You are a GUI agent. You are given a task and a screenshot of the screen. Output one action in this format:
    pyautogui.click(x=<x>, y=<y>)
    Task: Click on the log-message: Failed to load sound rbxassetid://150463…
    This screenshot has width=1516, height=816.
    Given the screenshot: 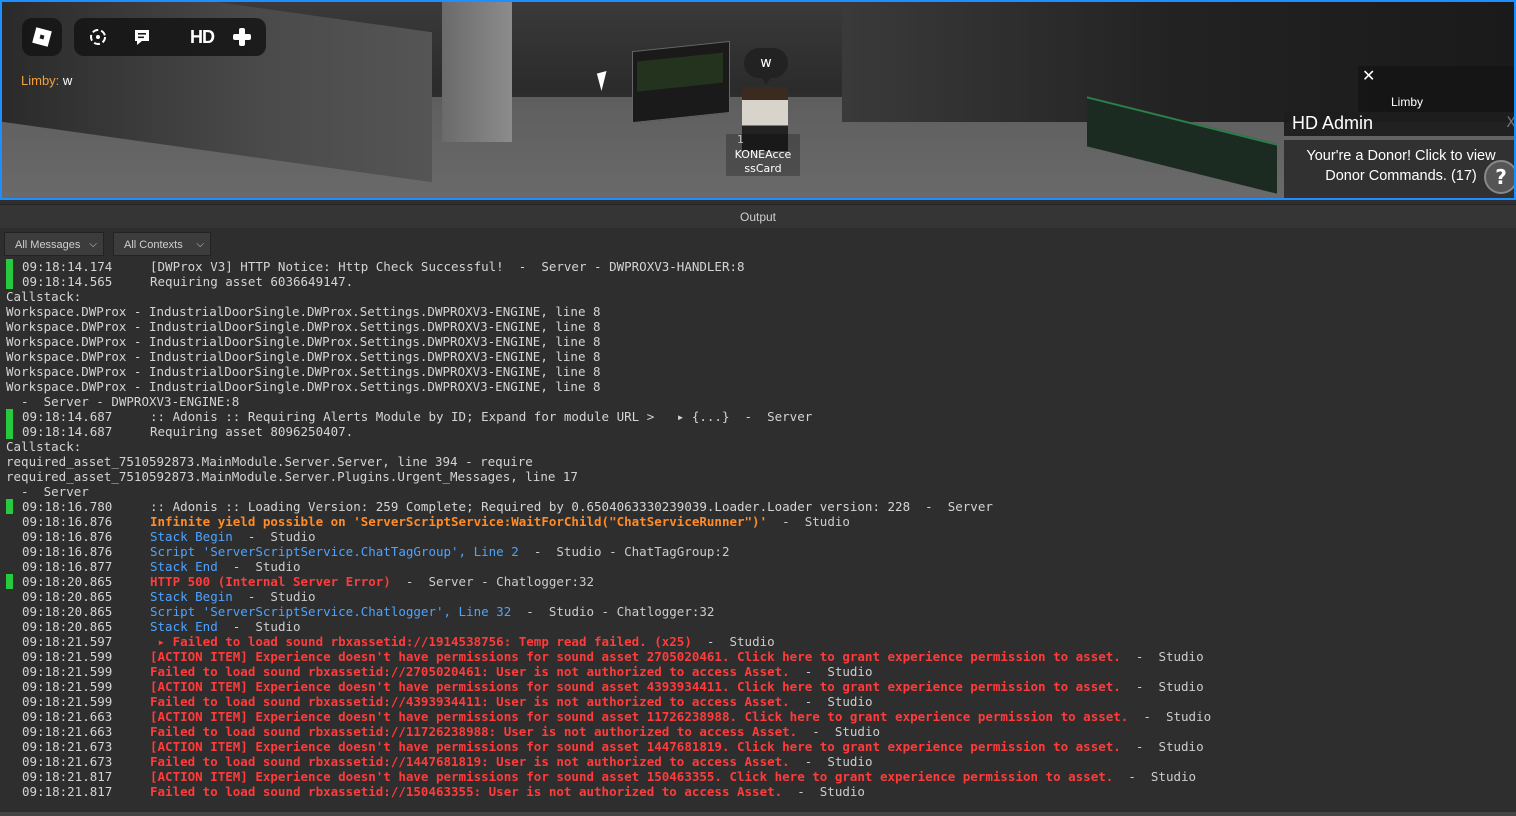 What is the action you would take?
    pyautogui.click(x=466, y=791)
    